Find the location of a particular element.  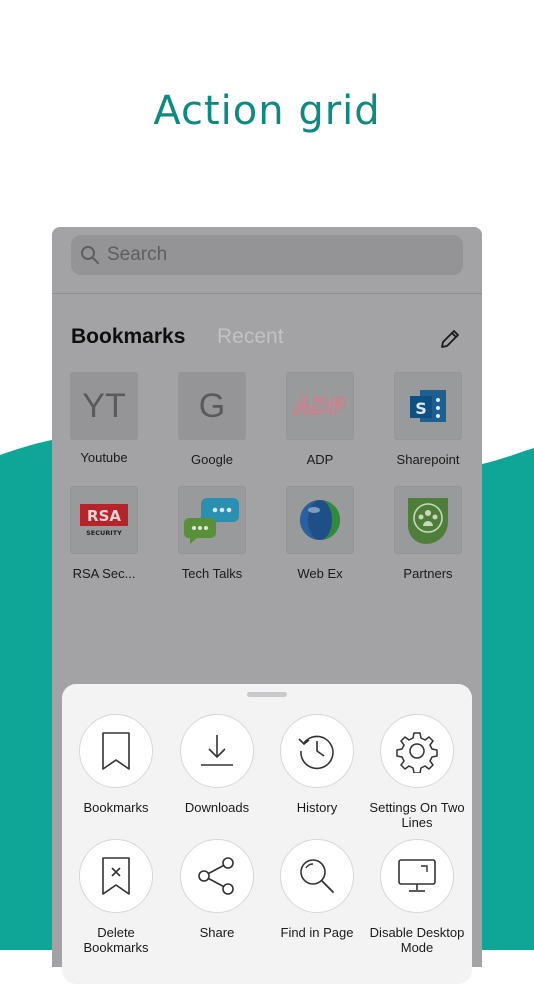

action-label: Bookmarks is located at coordinates (116, 807).